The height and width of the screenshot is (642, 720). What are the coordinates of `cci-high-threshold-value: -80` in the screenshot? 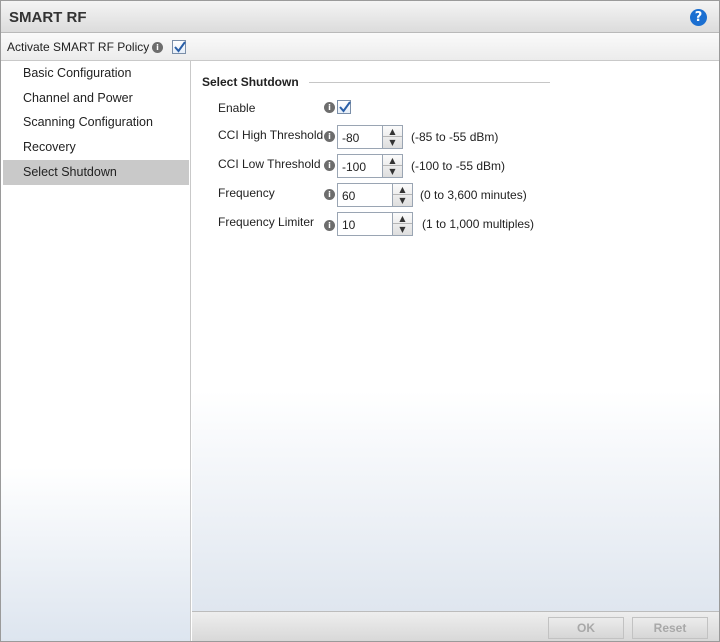 It's located at (351, 138).